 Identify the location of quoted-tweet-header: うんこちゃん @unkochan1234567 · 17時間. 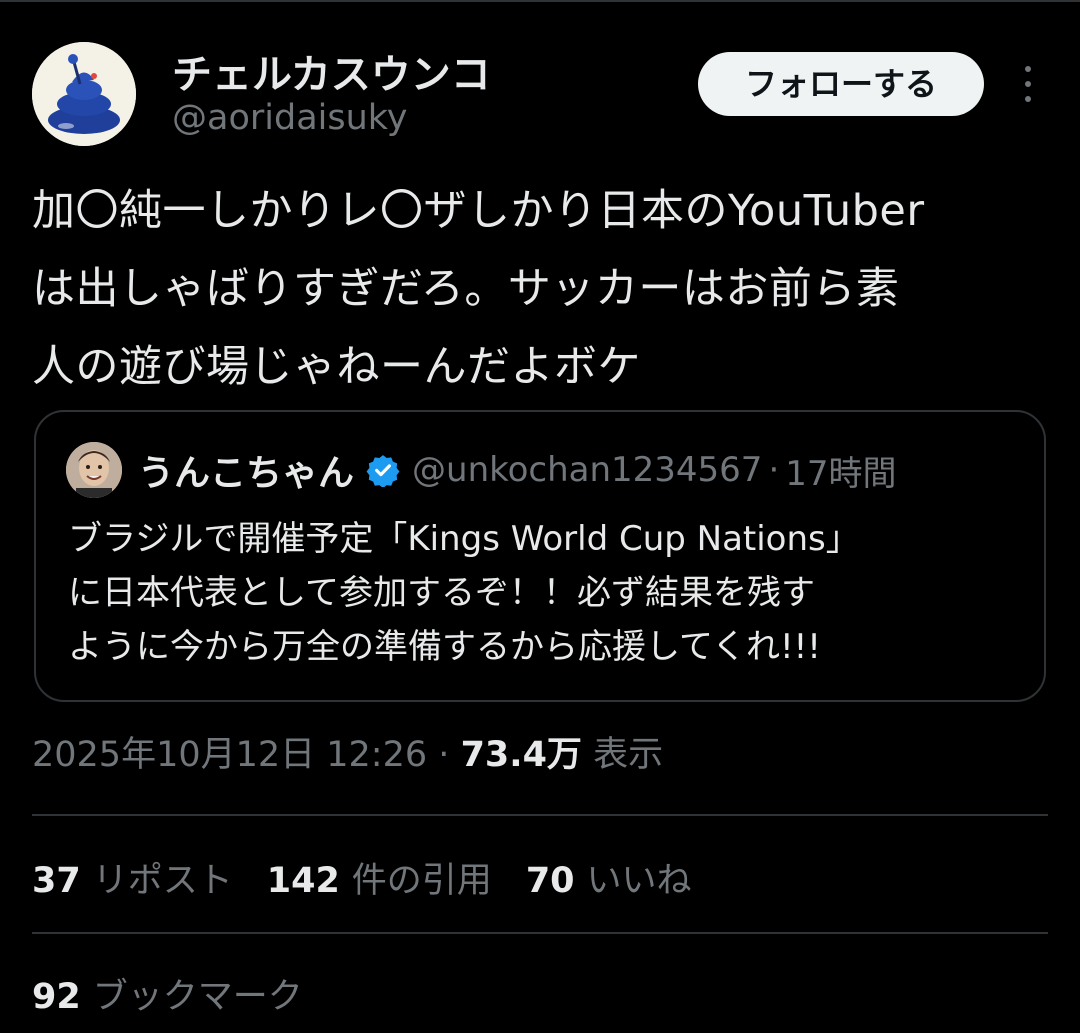
(517, 470).